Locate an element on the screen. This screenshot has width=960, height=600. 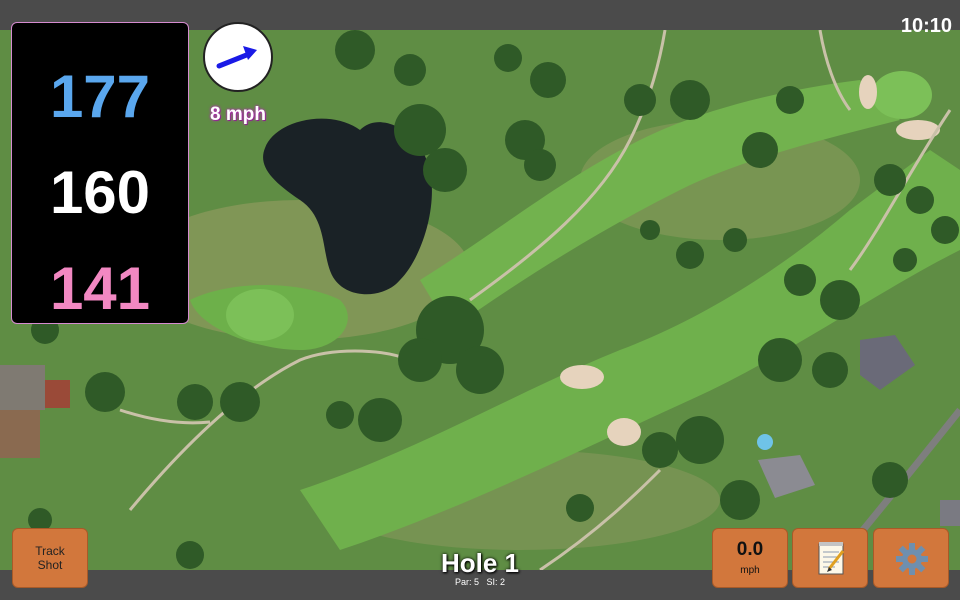
gear-icon is located at coordinates (912, 559).